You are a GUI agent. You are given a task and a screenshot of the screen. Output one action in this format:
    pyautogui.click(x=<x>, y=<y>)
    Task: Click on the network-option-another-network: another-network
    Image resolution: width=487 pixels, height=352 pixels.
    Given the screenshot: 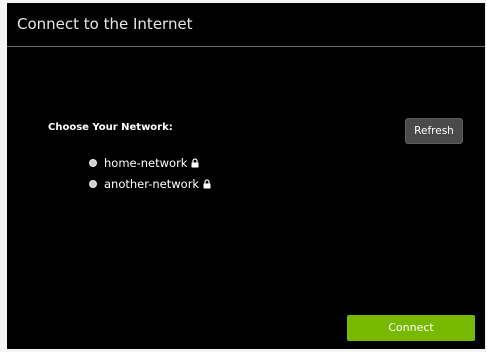 What is the action you would take?
    pyautogui.click(x=150, y=183)
    